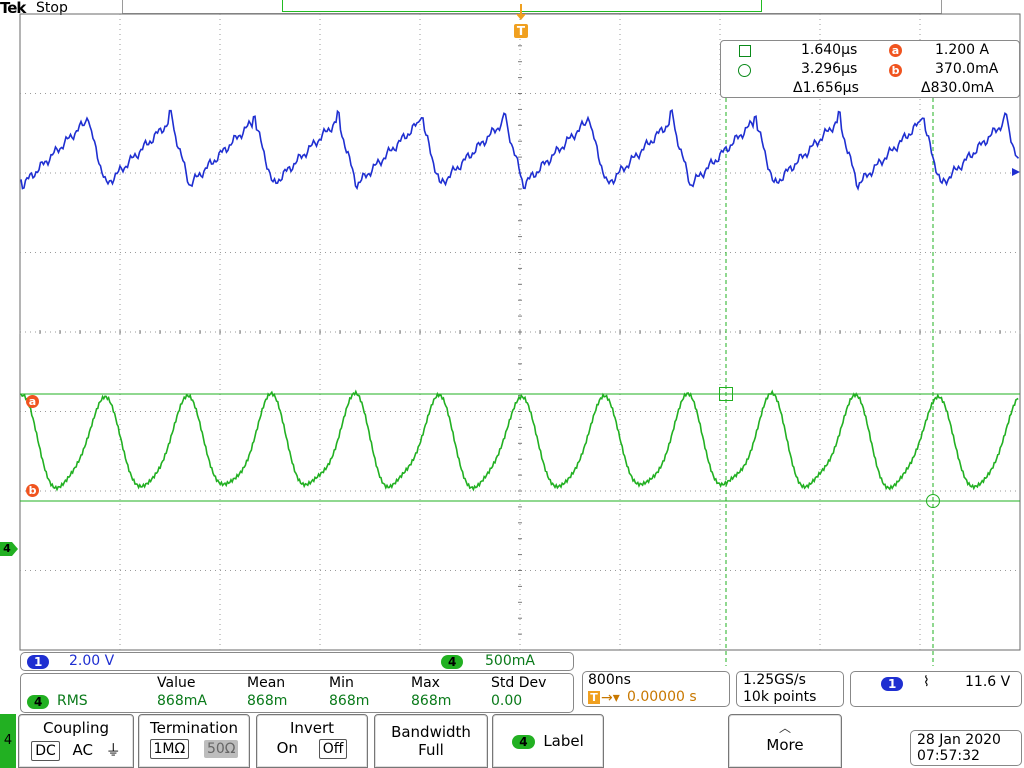  What do you see at coordinates (83, 750) in the screenshot?
I see `coupling-ac-option: AC` at bounding box center [83, 750].